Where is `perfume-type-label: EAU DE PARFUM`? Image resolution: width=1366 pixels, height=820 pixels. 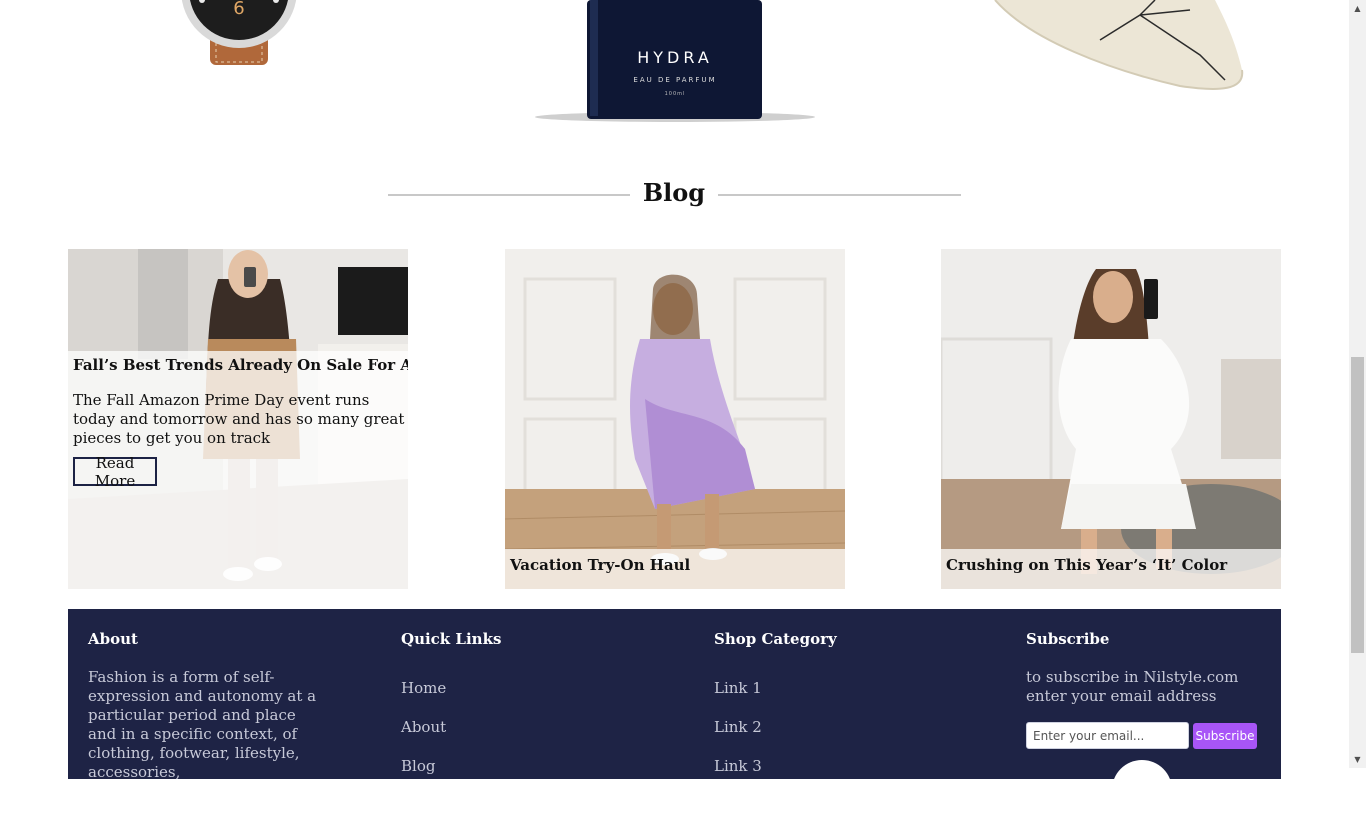
perfume-type-label: EAU DE PARFUM is located at coordinates (674, 80).